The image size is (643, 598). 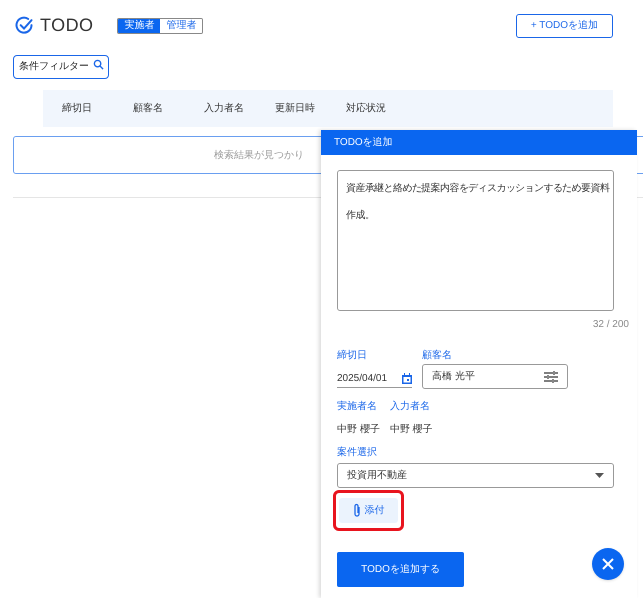 What do you see at coordinates (437, 355) in the screenshot?
I see `field-label: 顧客名` at bounding box center [437, 355].